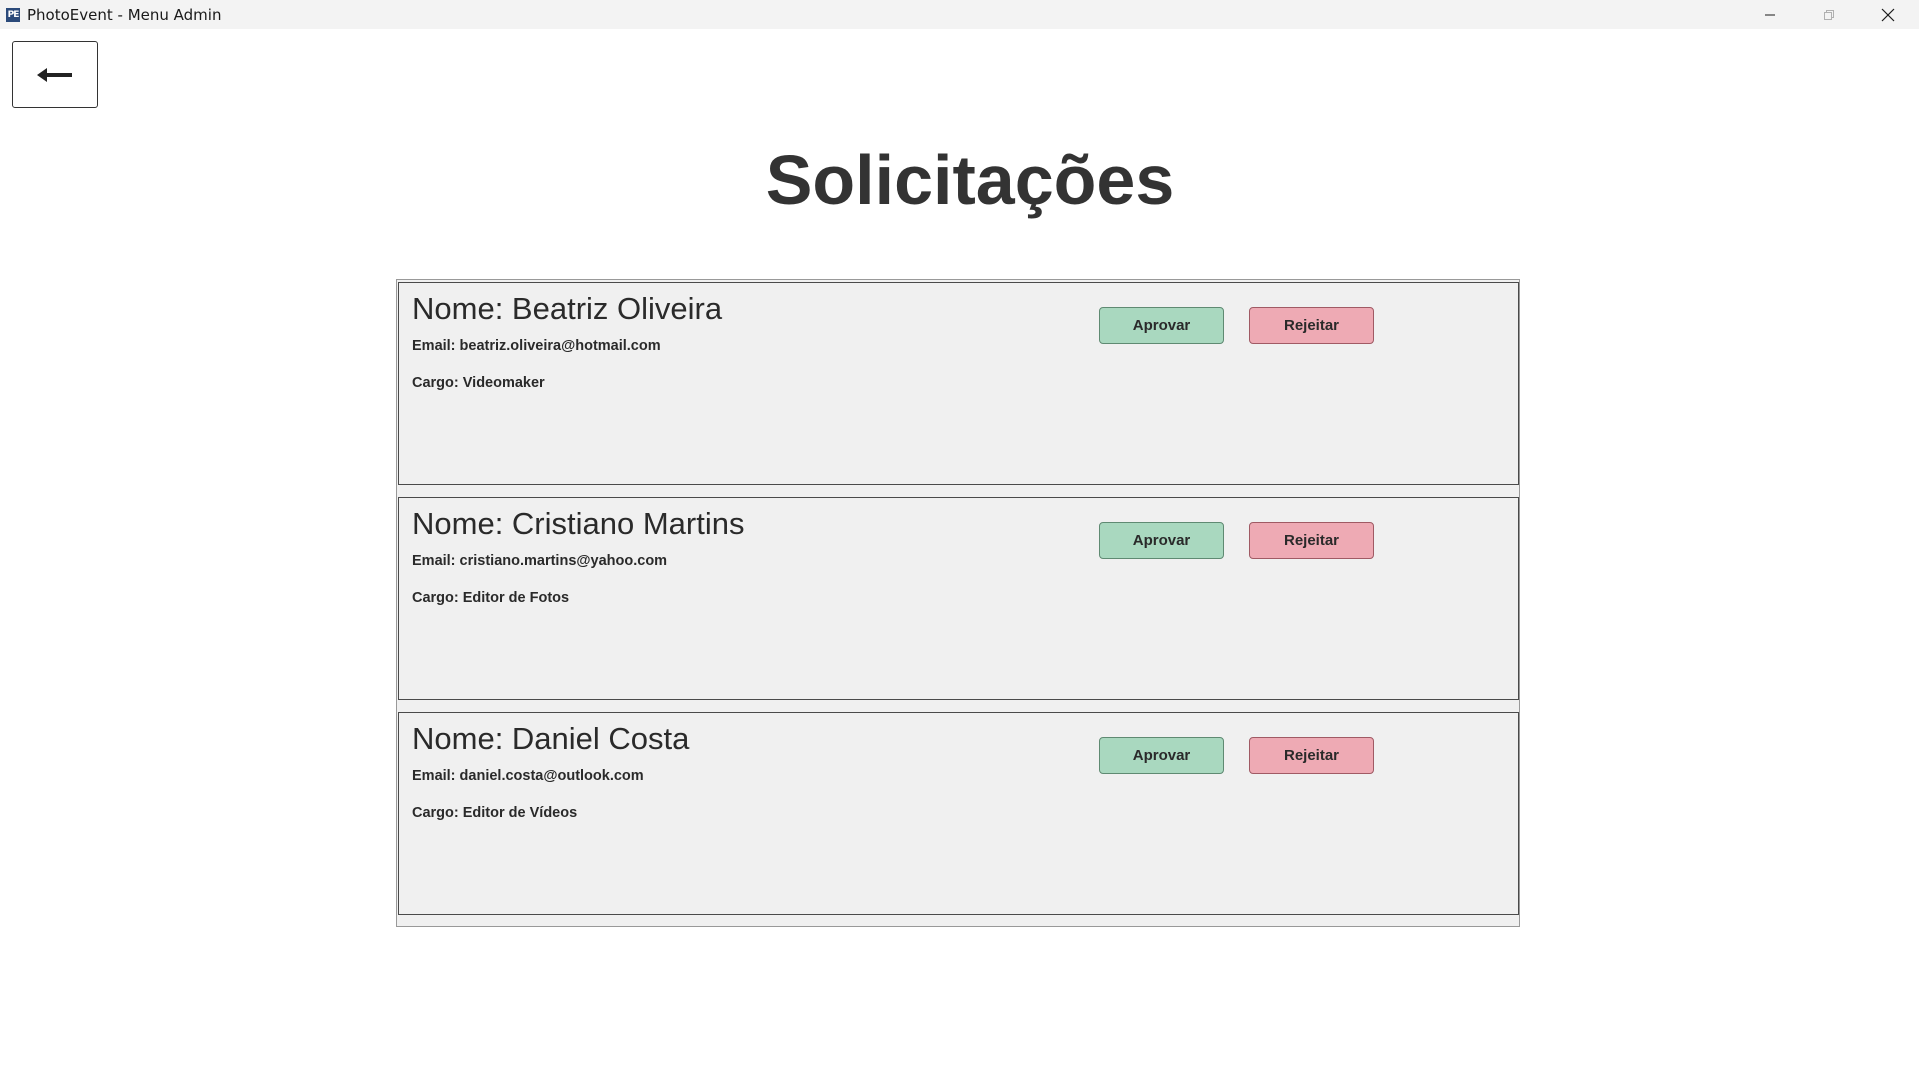  I want to click on close-icon, so click(1888, 14).